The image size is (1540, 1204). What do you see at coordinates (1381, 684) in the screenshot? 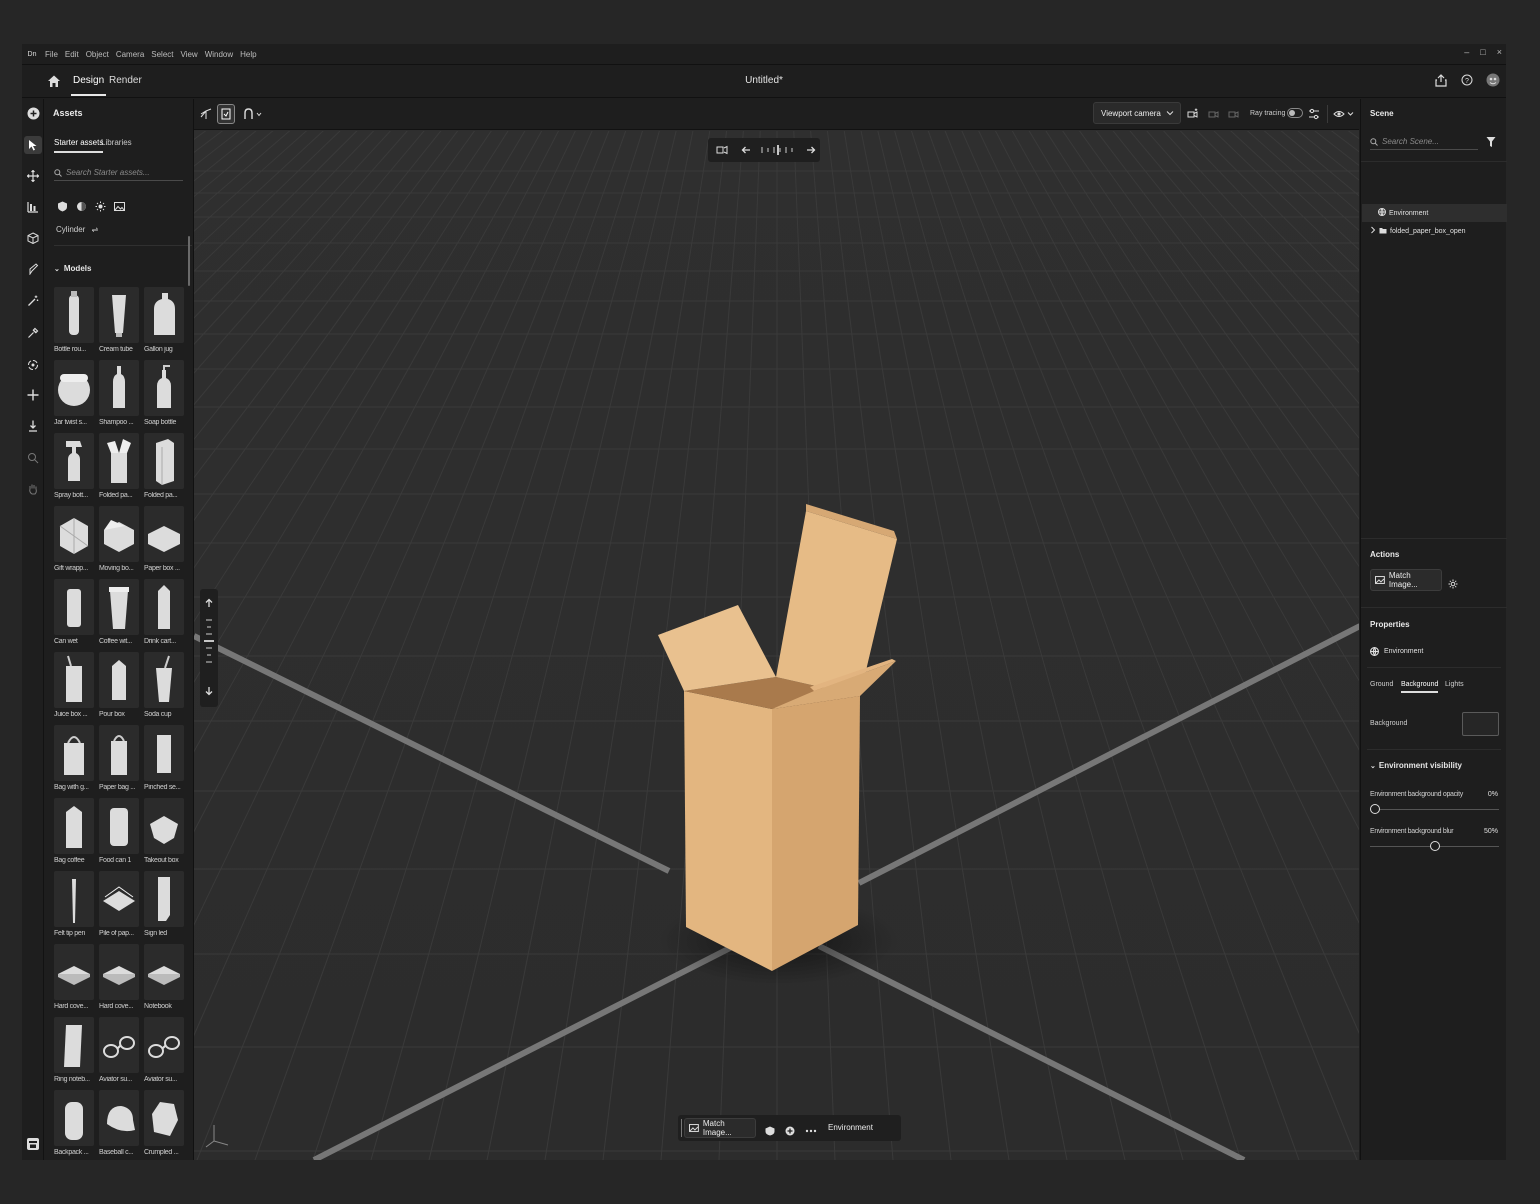
I see `tab-ground: Ground` at bounding box center [1381, 684].